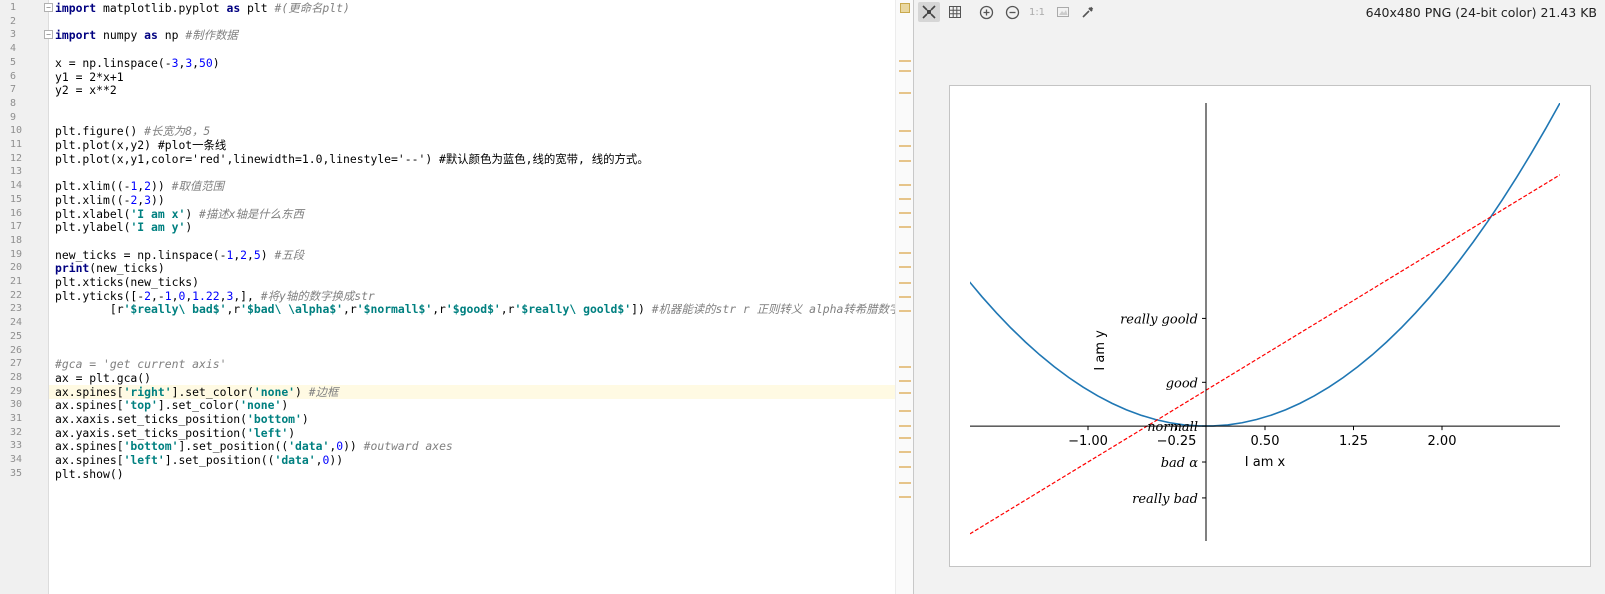 The height and width of the screenshot is (594, 1605). I want to click on code-line: plt.xlim((-2,3)), so click(472, 200).